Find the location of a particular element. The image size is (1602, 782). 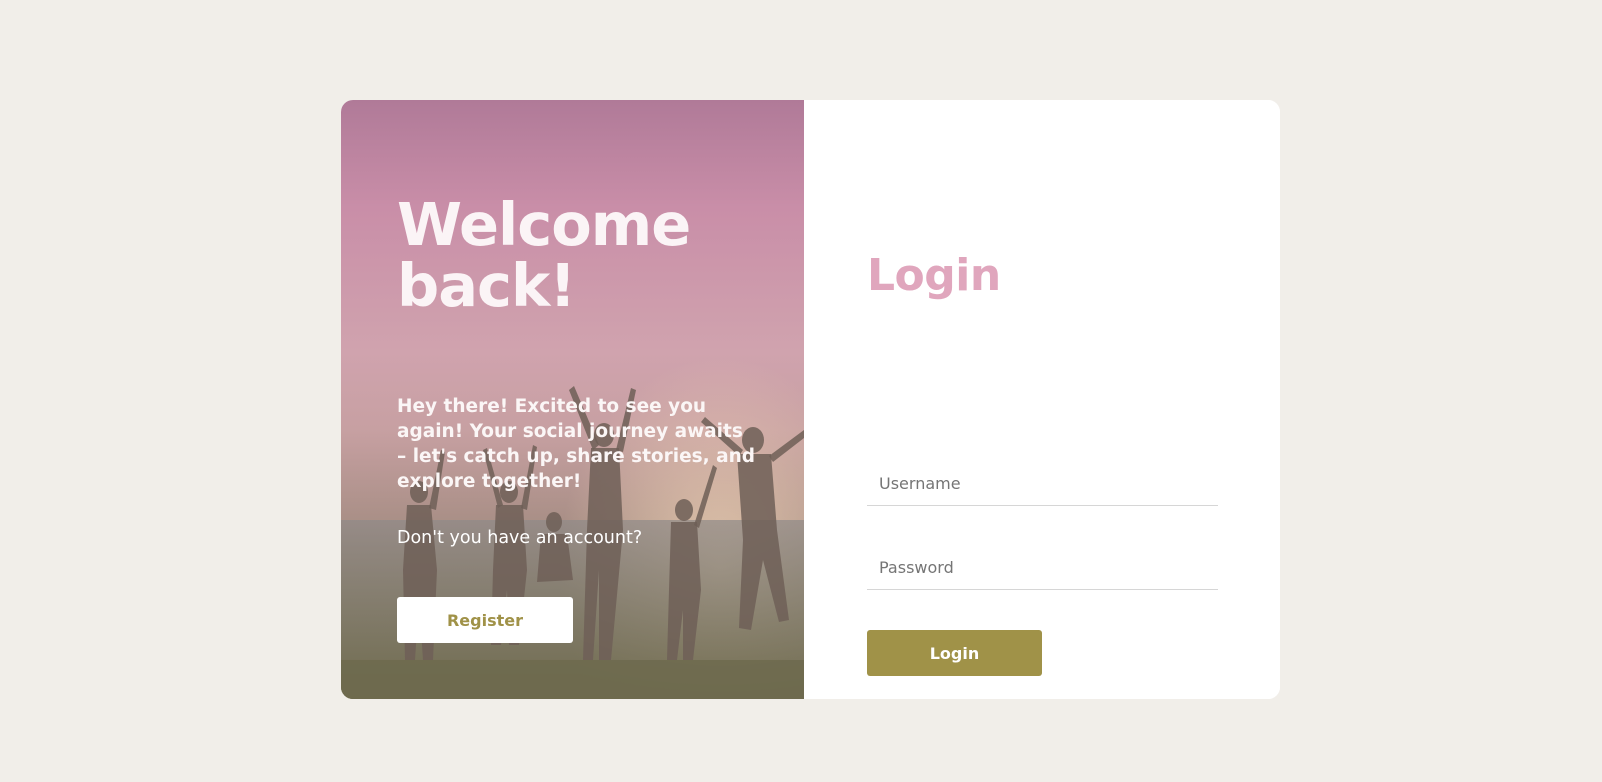

password-input is located at coordinates (1042, 568).